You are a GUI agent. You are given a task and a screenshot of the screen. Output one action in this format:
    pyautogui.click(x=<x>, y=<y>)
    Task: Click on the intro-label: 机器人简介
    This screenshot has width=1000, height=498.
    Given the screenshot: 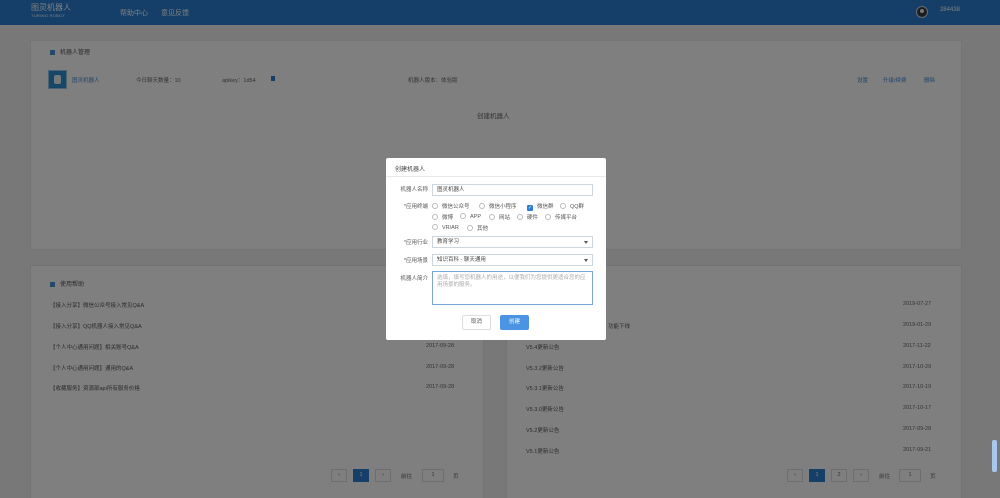 What is the action you would take?
    pyautogui.click(x=414, y=279)
    